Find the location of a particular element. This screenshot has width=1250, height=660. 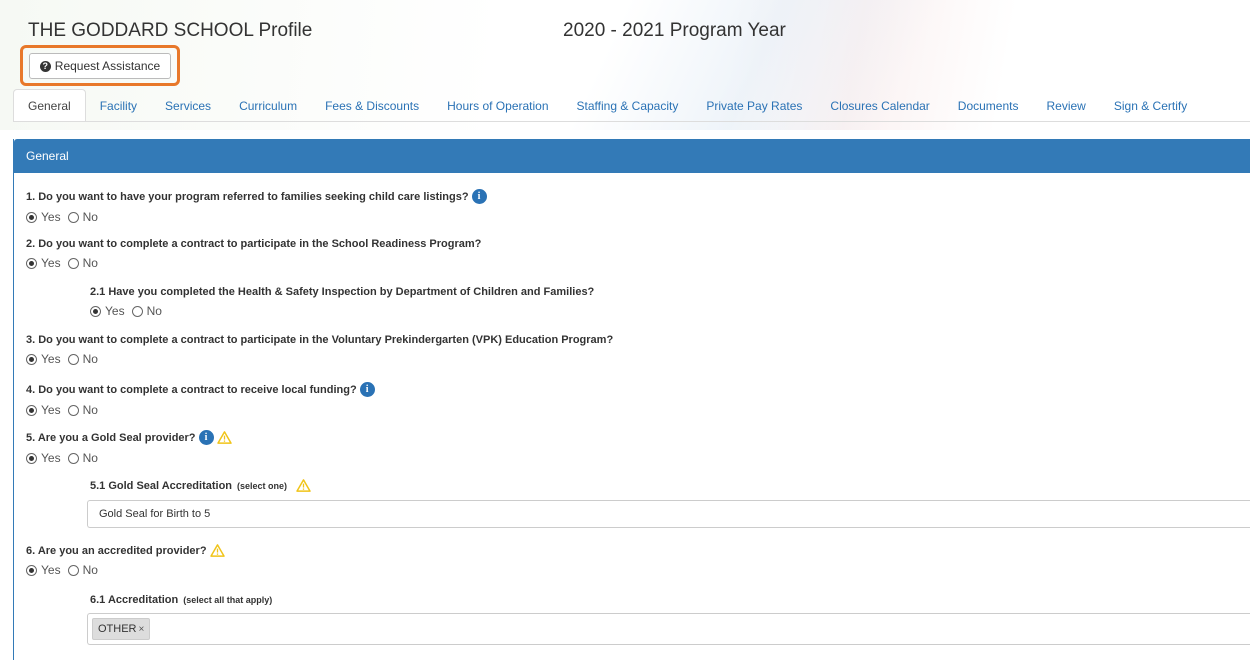

tab-general: General is located at coordinates (49, 105).